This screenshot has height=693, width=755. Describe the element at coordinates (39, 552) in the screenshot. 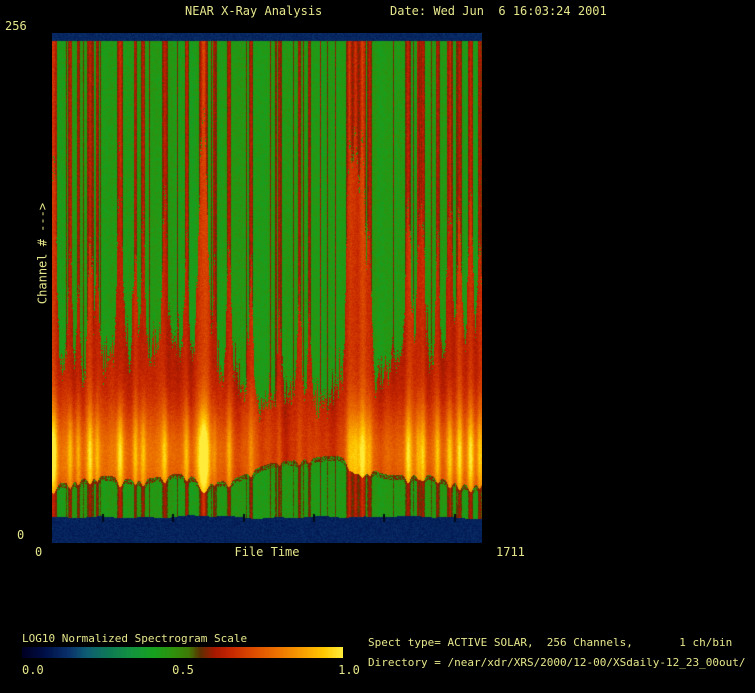

I see `x-axis-min-tick: 0` at that location.